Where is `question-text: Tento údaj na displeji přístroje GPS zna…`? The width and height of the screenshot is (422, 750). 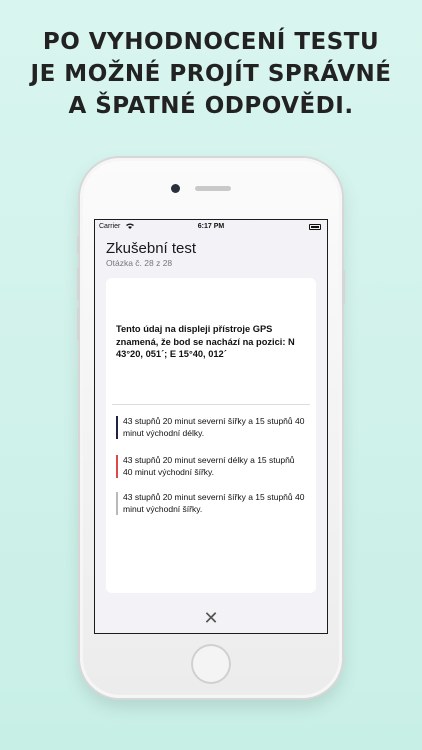 question-text: Tento údaj na displeji přístroje GPS zna… is located at coordinates (205, 341).